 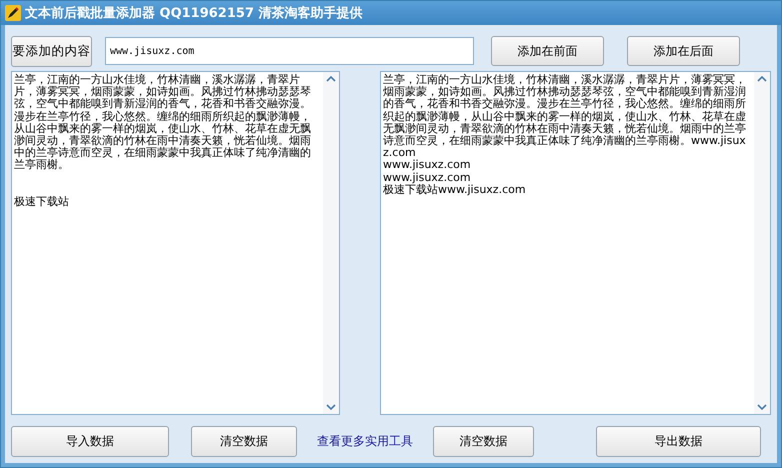 What do you see at coordinates (90, 441) in the screenshot?
I see `data-button: 导入数据` at bounding box center [90, 441].